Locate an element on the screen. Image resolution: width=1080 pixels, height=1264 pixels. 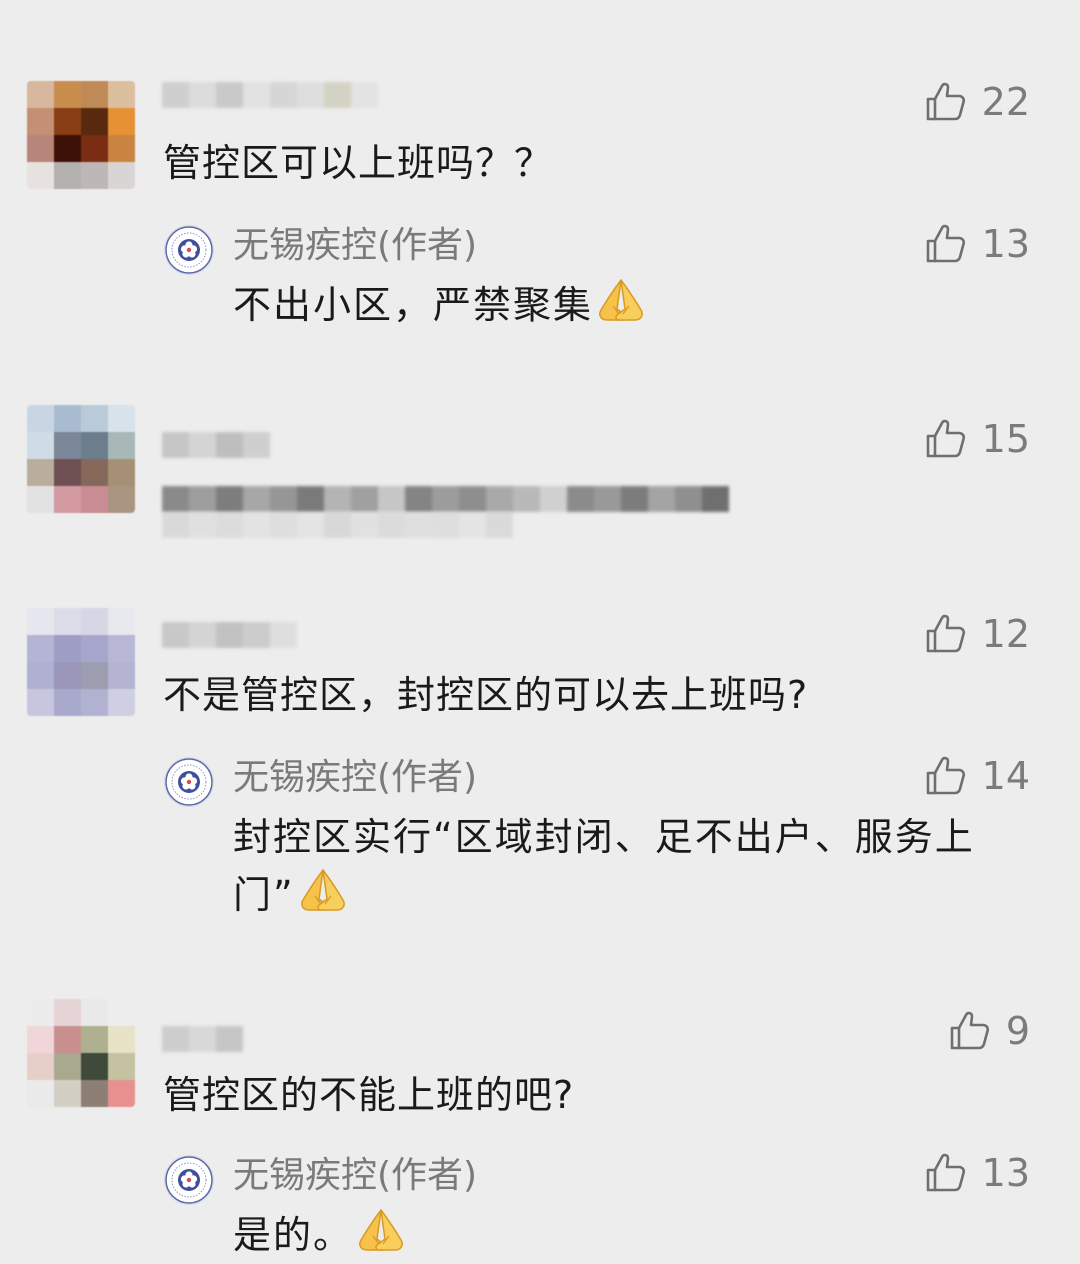
reply-text-content: 是的。 is located at coordinates (293, 1235).